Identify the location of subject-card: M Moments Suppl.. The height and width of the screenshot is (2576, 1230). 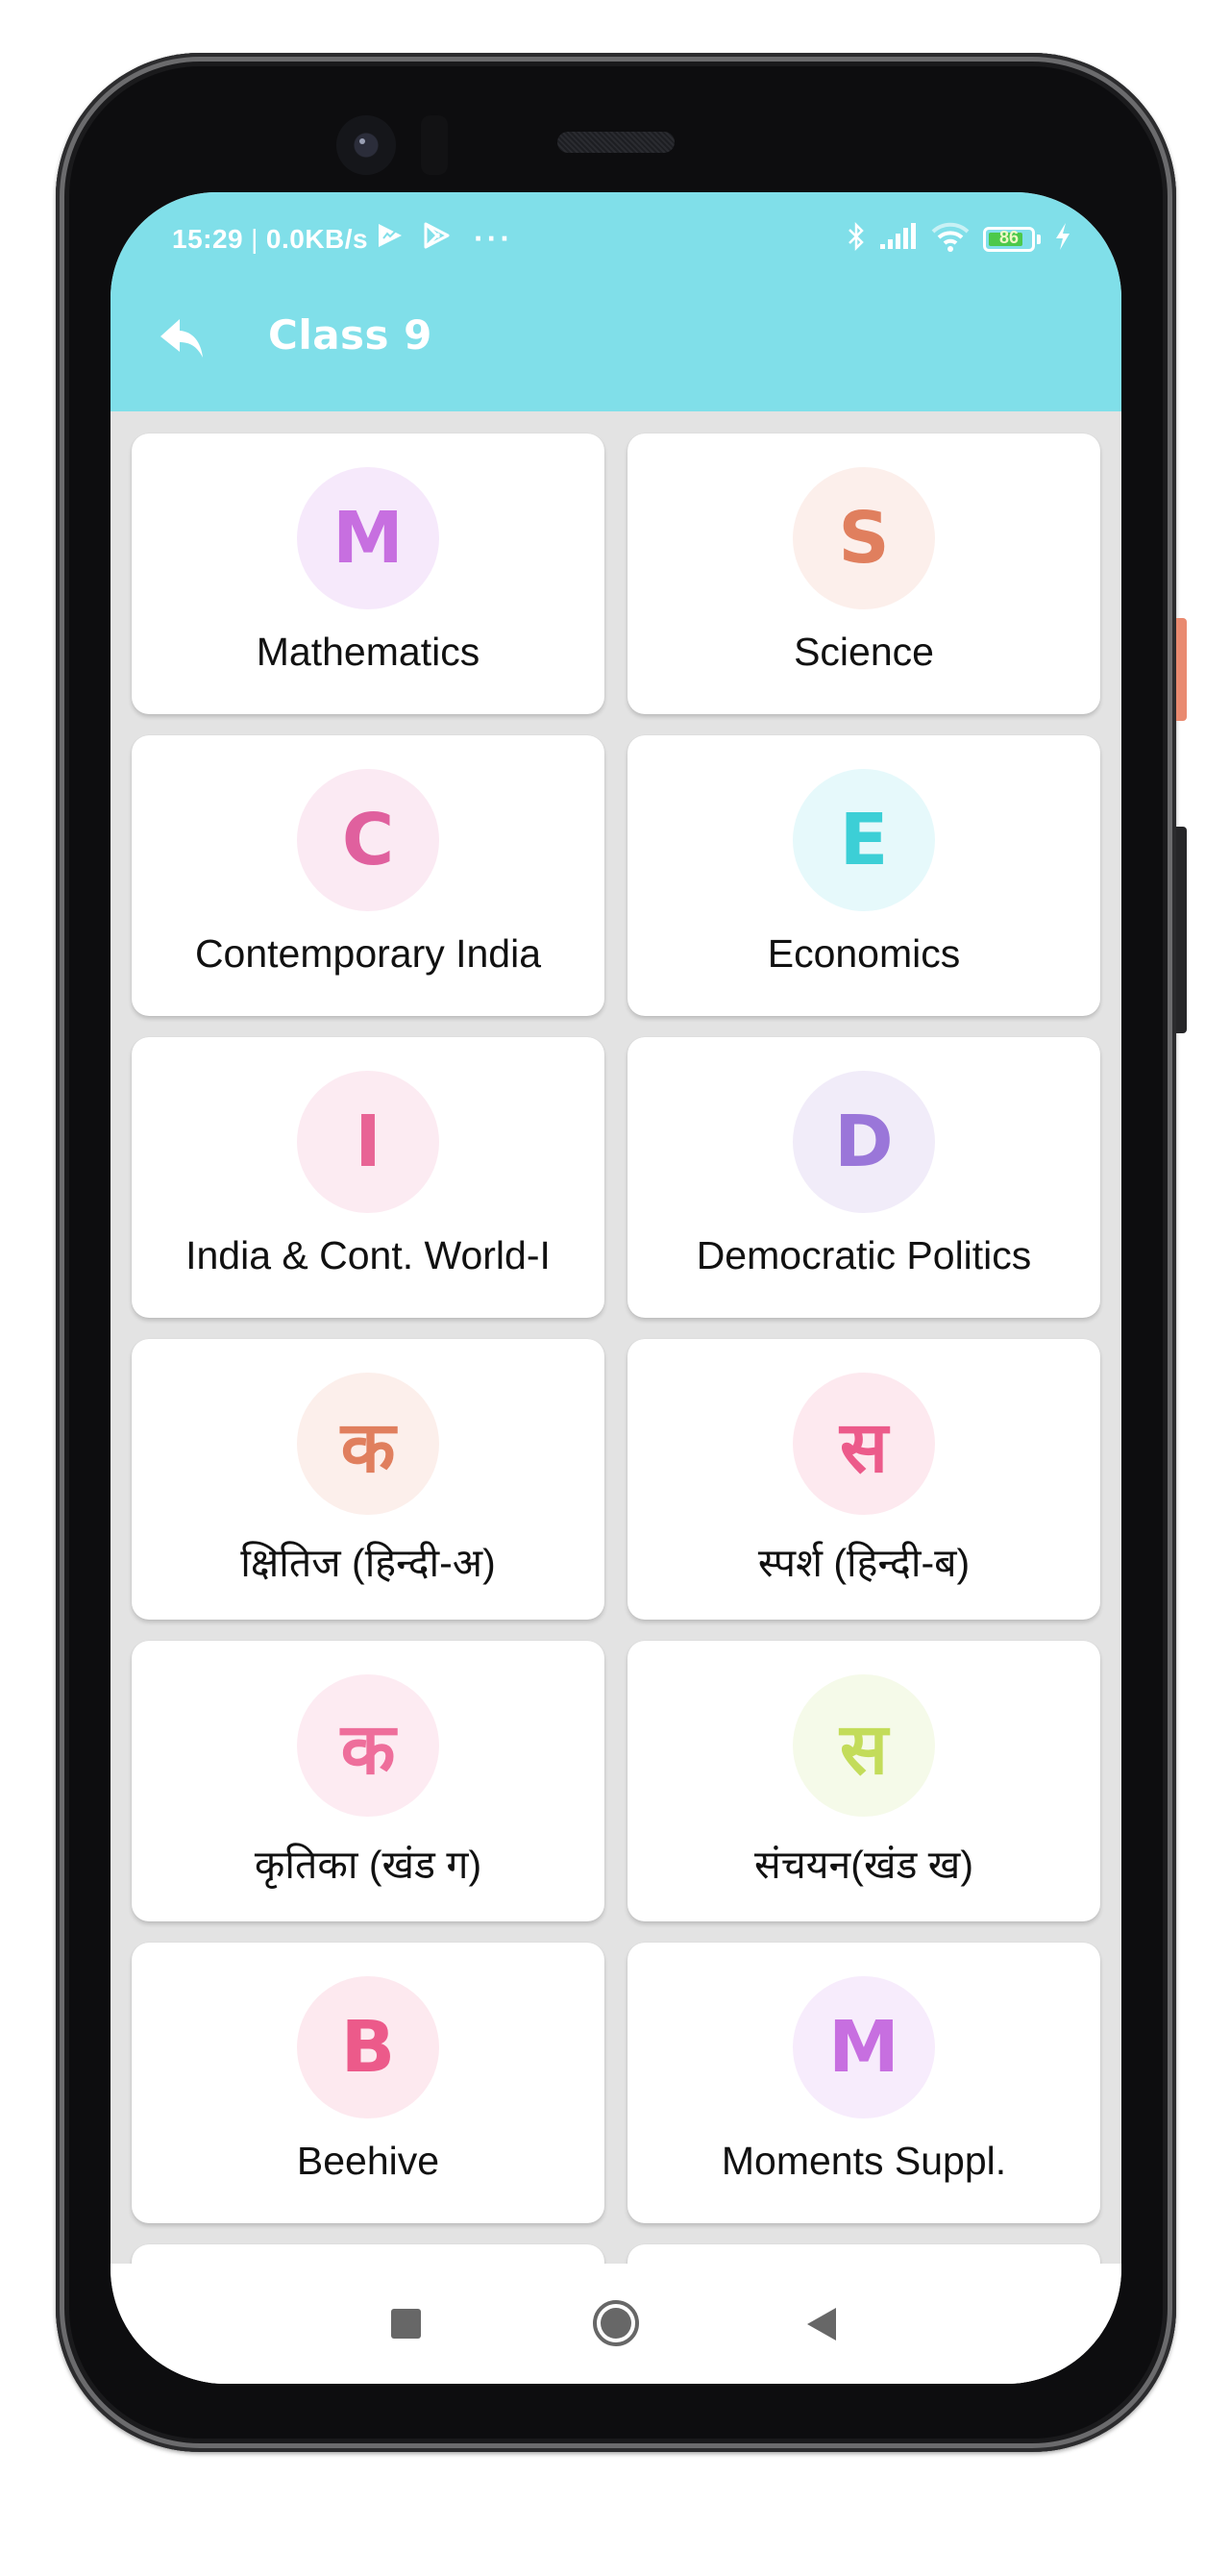
(864, 2083).